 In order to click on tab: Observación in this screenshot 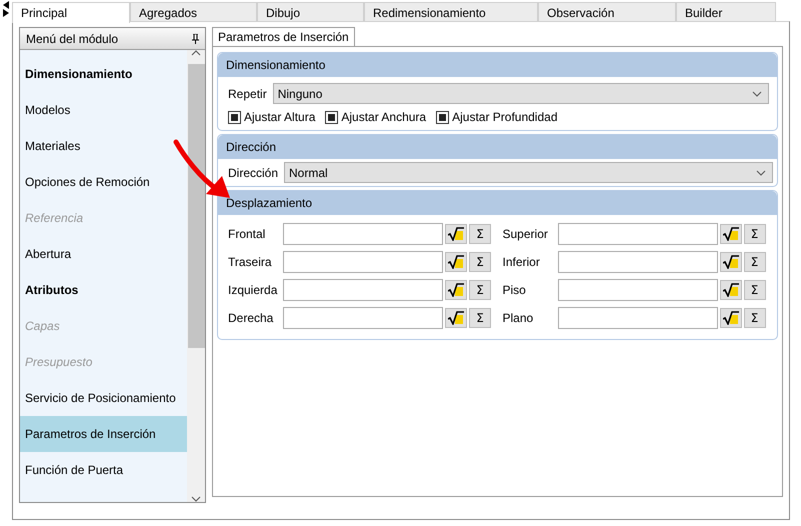, I will do `click(607, 12)`.